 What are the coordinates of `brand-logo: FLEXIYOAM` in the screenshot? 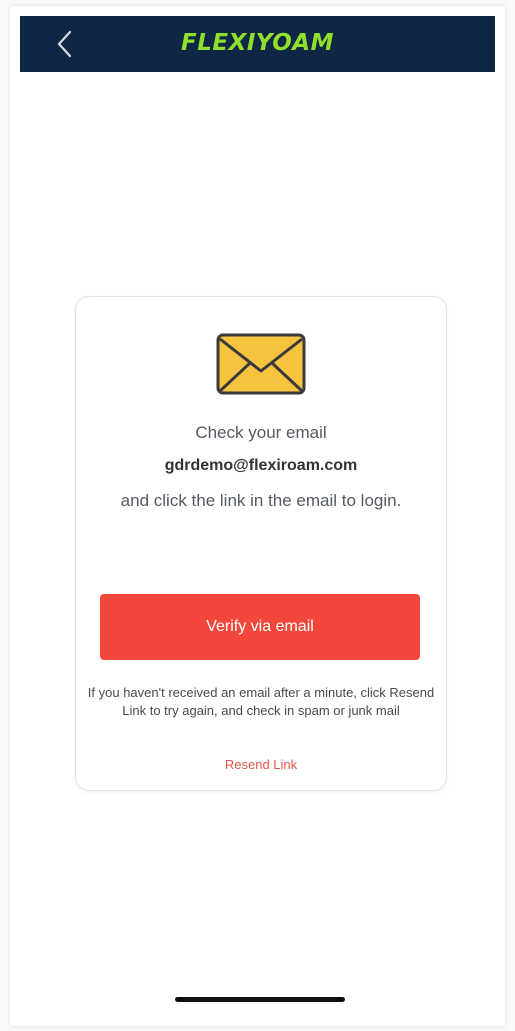 It's located at (257, 43).